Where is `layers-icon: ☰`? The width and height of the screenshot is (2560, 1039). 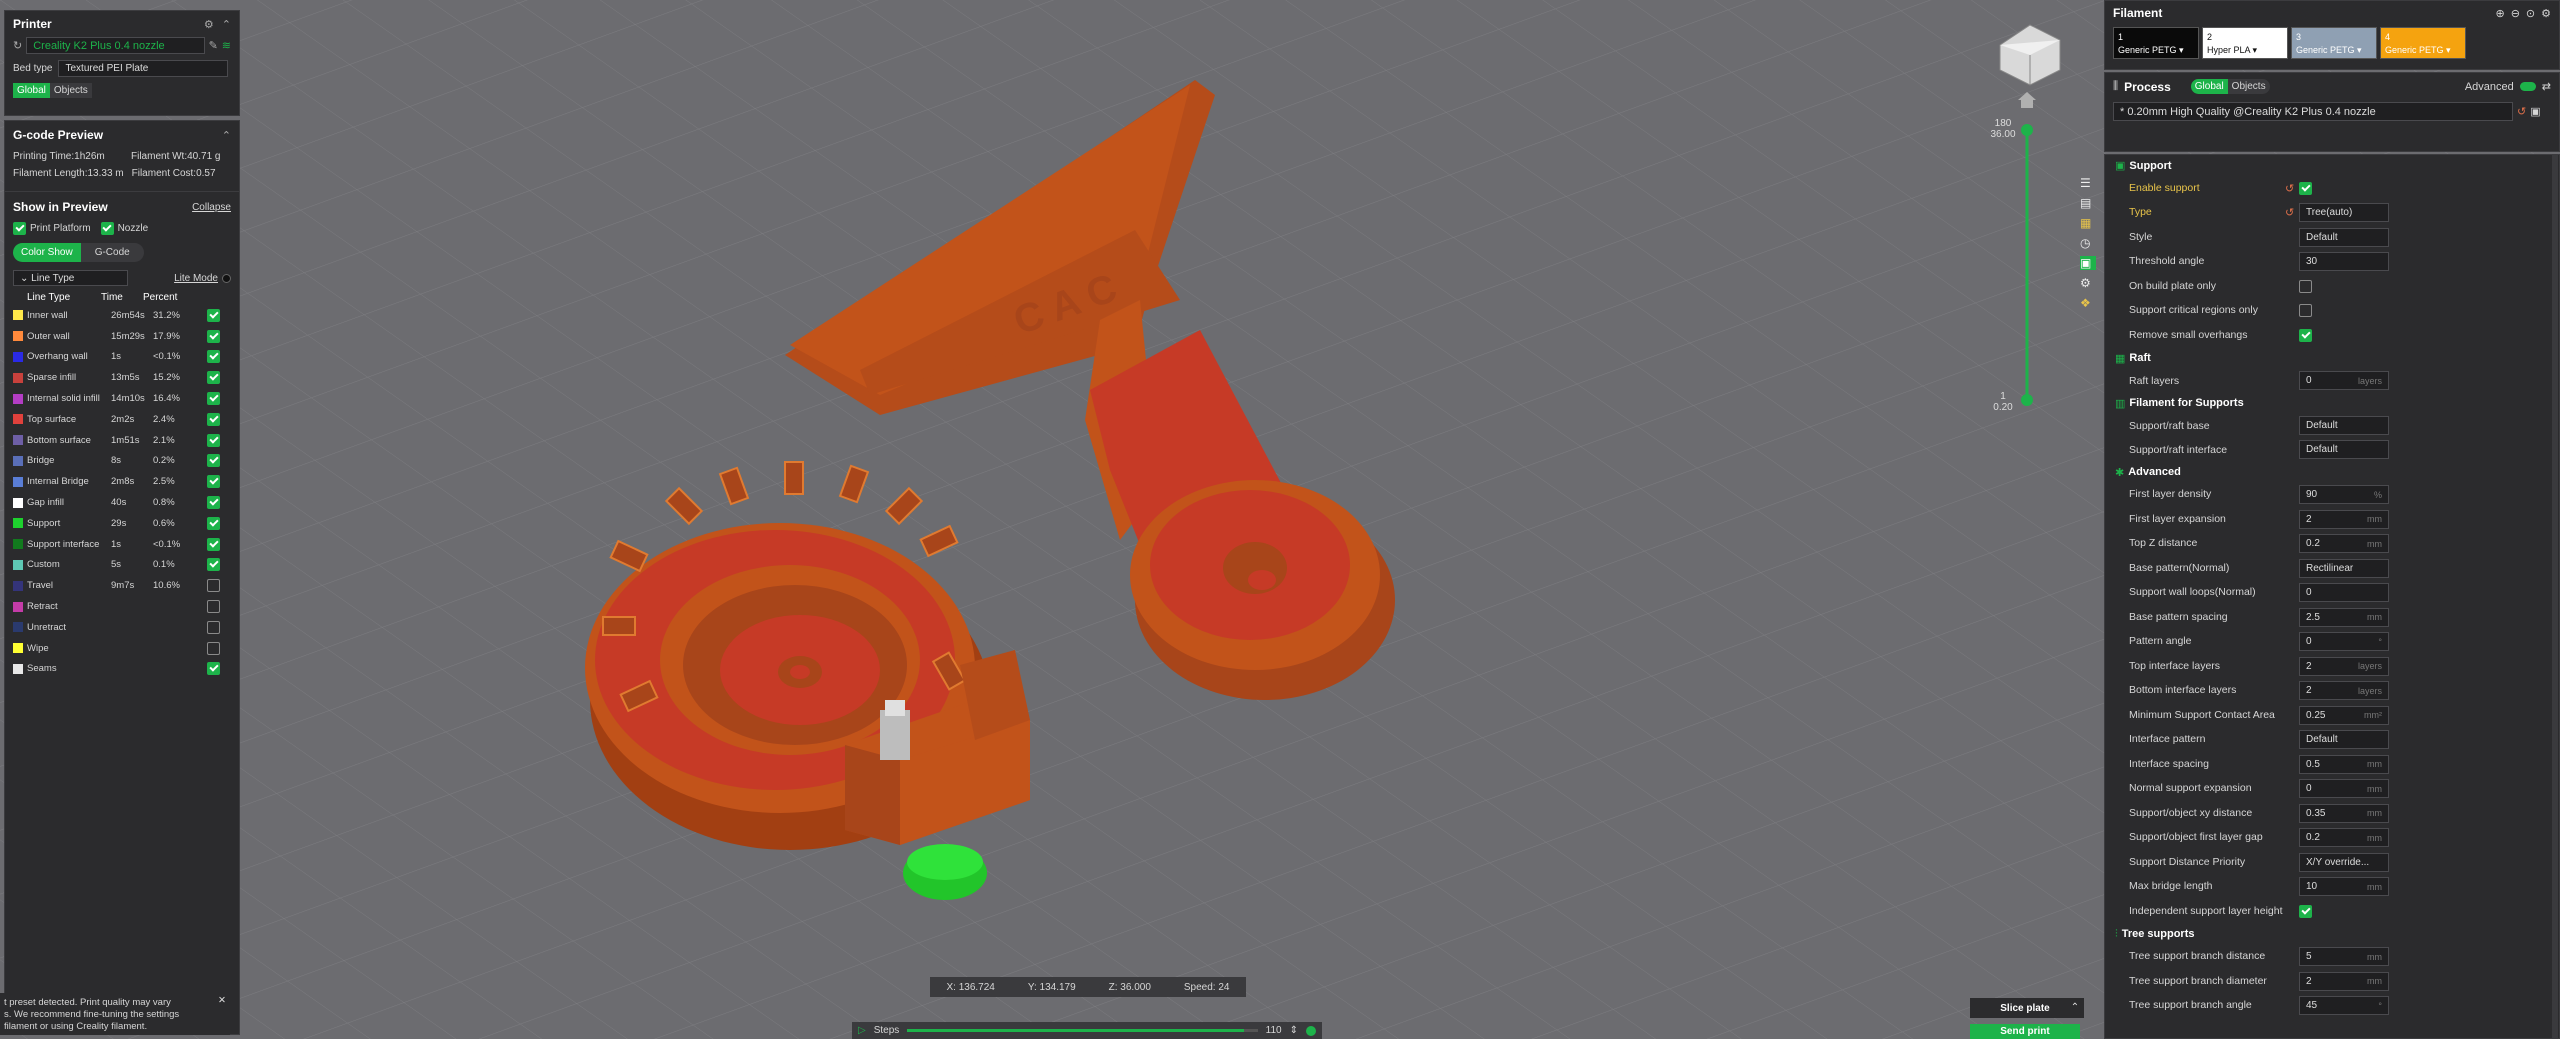 layers-icon: ☰ is located at coordinates (2088, 183).